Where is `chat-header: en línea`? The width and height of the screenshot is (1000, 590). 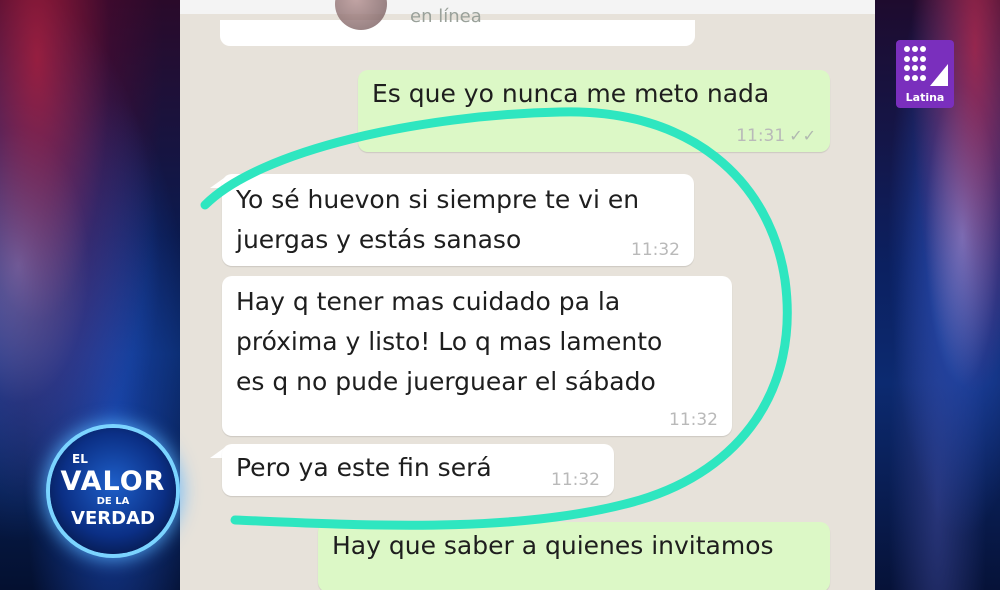 chat-header: en línea is located at coordinates (600, 15).